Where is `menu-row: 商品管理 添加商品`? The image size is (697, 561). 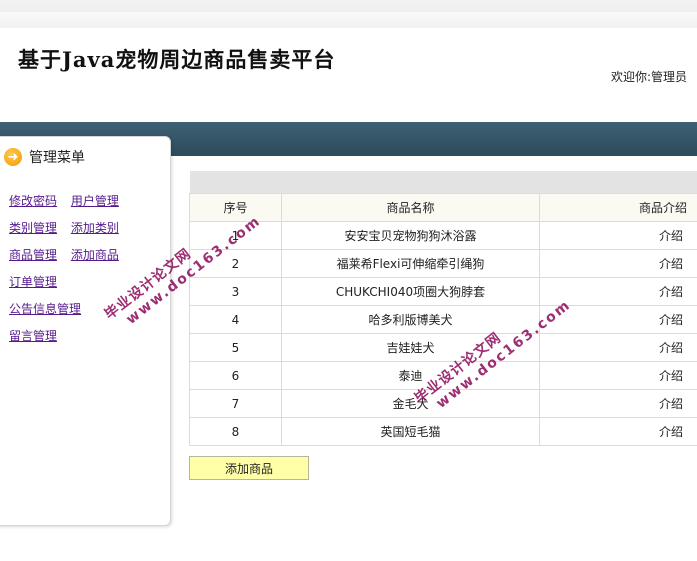
menu-row: 商品管理 添加商品 is located at coordinates (69, 259).